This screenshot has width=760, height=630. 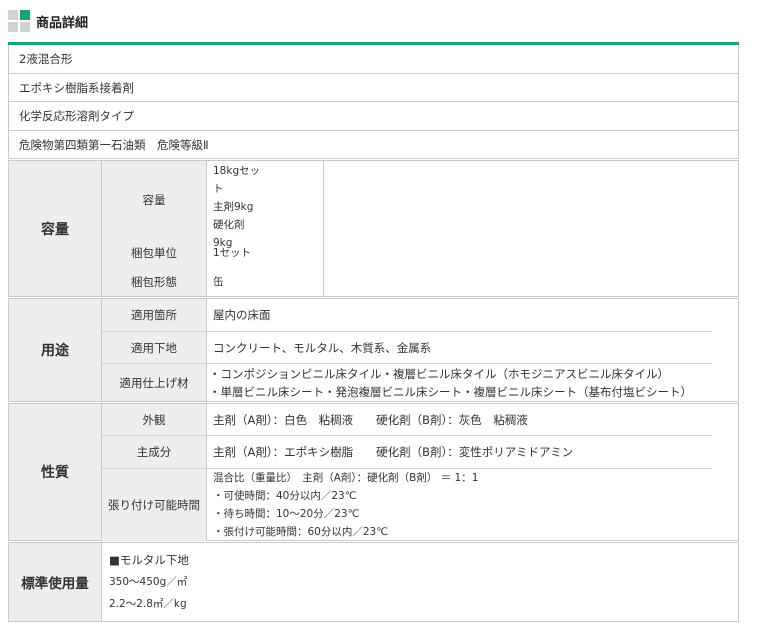 I want to click on place-value: 屋内の床面, so click(x=242, y=315).